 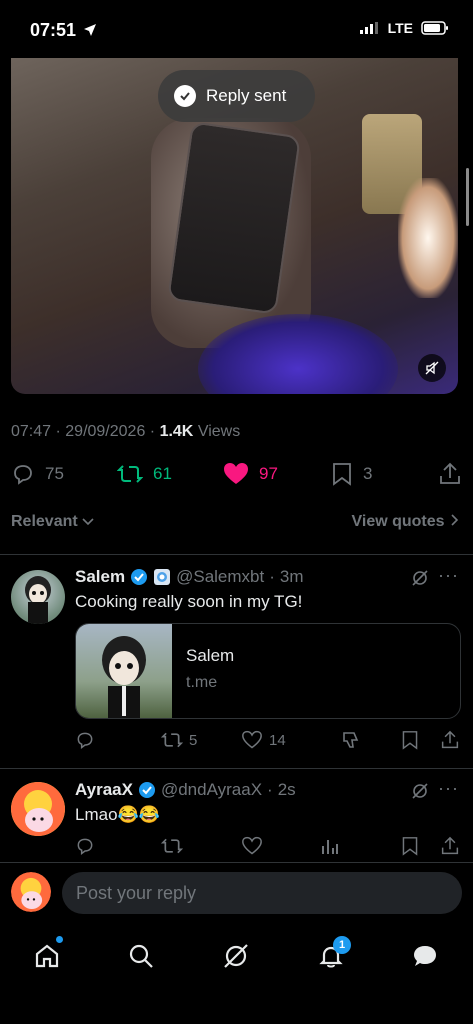 What do you see at coordinates (236, 956) in the screenshot?
I see `tab-grok` at bounding box center [236, 956].